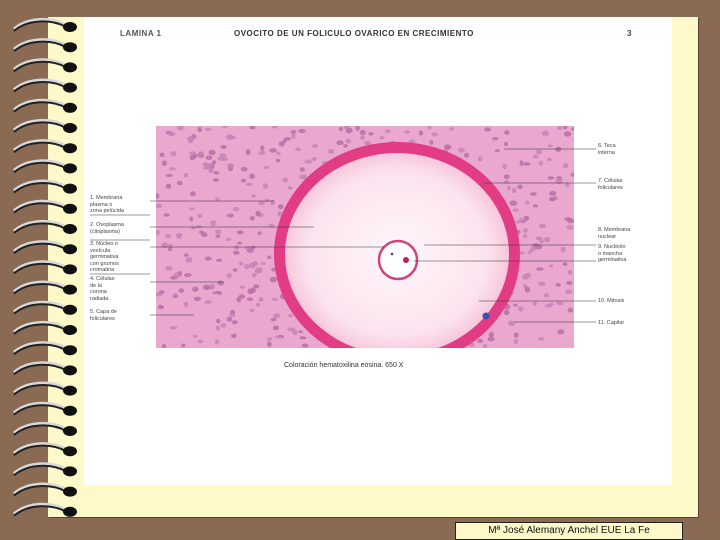 Image resolution: width=720 pixels, height=540 pixels. Describe the element at coordinates (612, 253) in the screenshot. I see `label-9: 9. Nucléolo o mancha germinativa` at that location.